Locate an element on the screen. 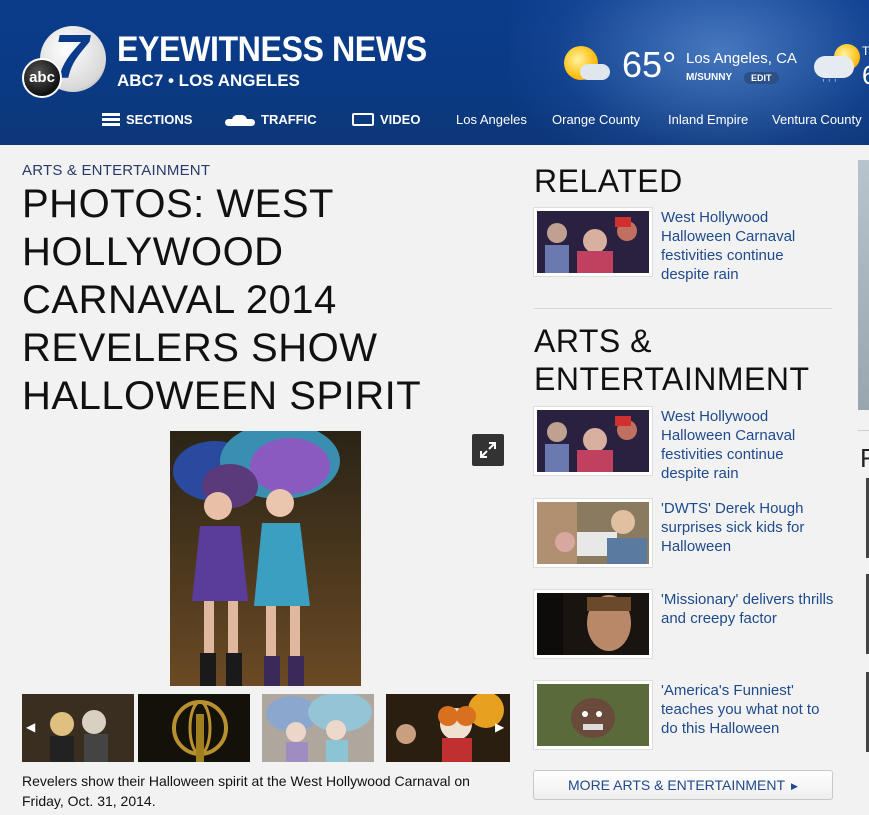  next-forecast-label: T is located at coordinates (865, 51).